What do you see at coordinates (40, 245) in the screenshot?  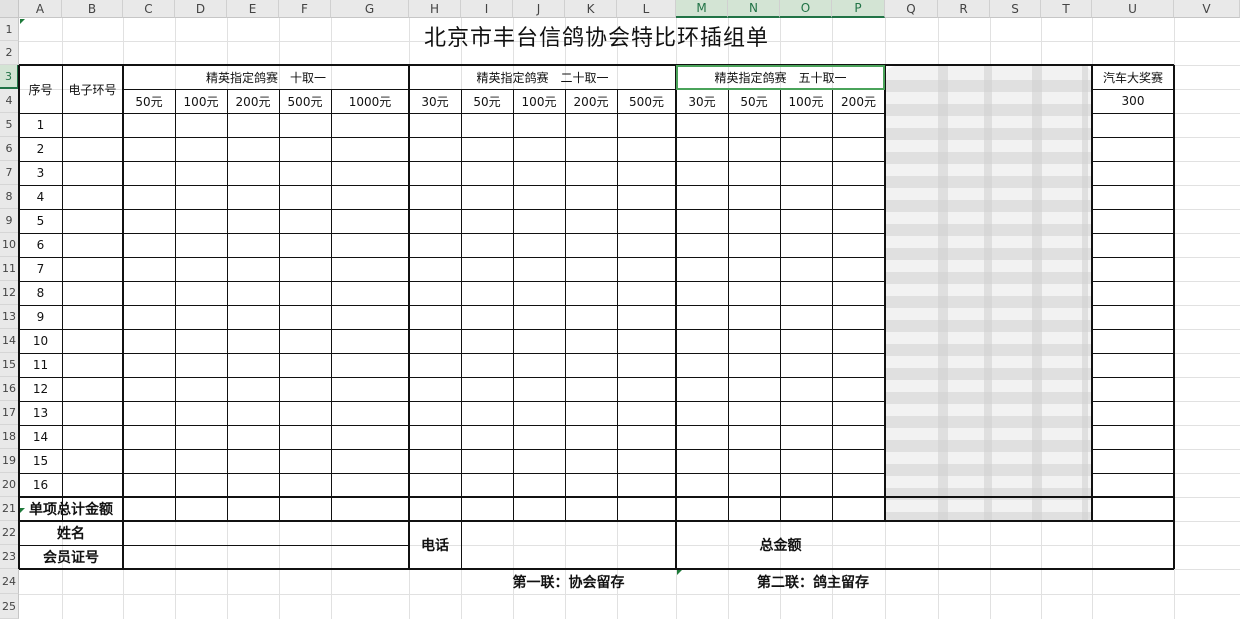 I see `seq-number: 6` at bounding box center [40, 245].